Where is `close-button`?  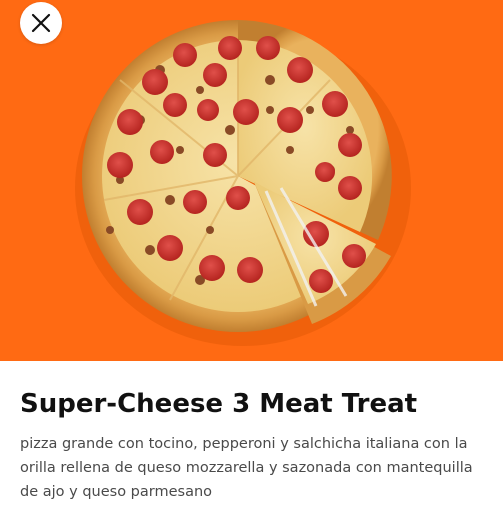 close-button is located at coordinates (41, 23).